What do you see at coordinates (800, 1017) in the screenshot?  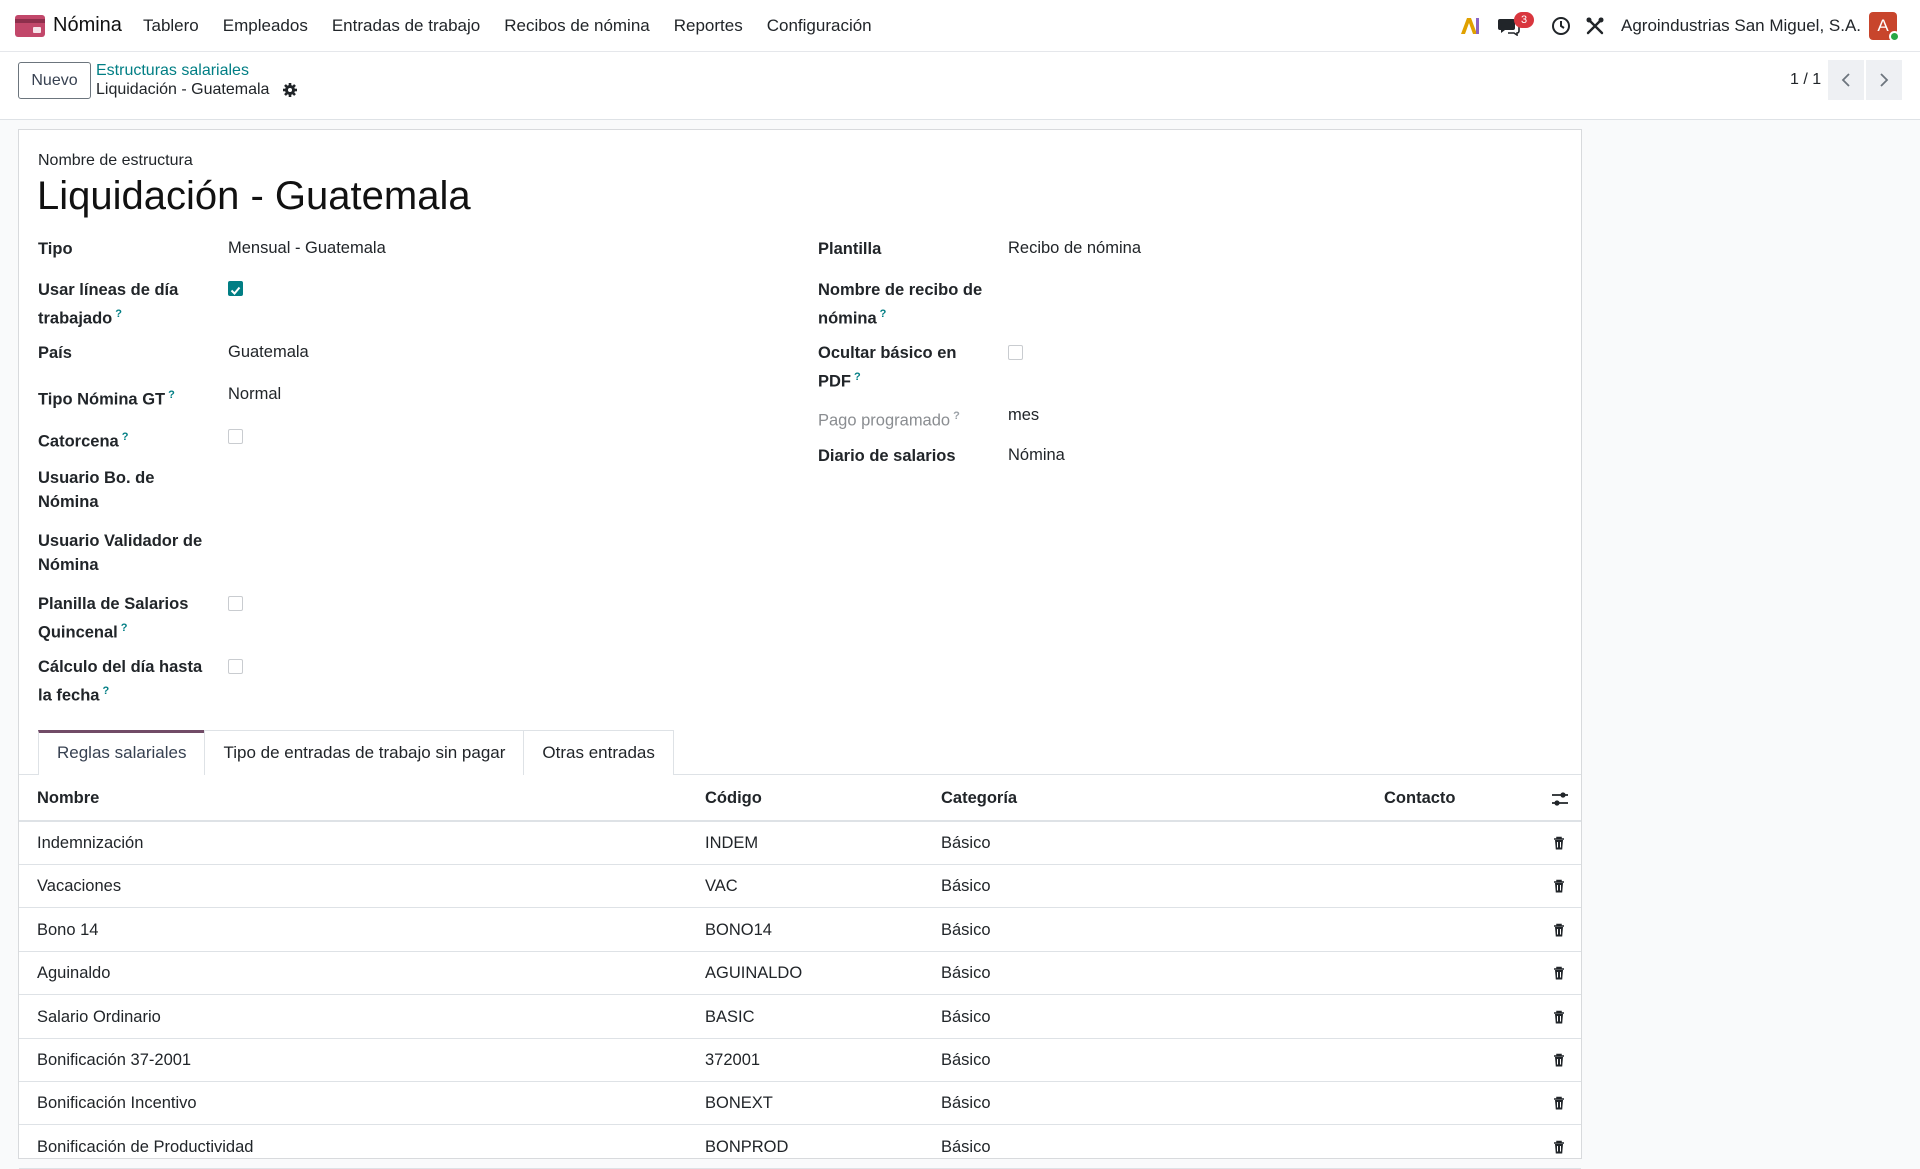 I see `table-row: Salario Ordinario BASIC Básico` at bounding box center [800, 1017].